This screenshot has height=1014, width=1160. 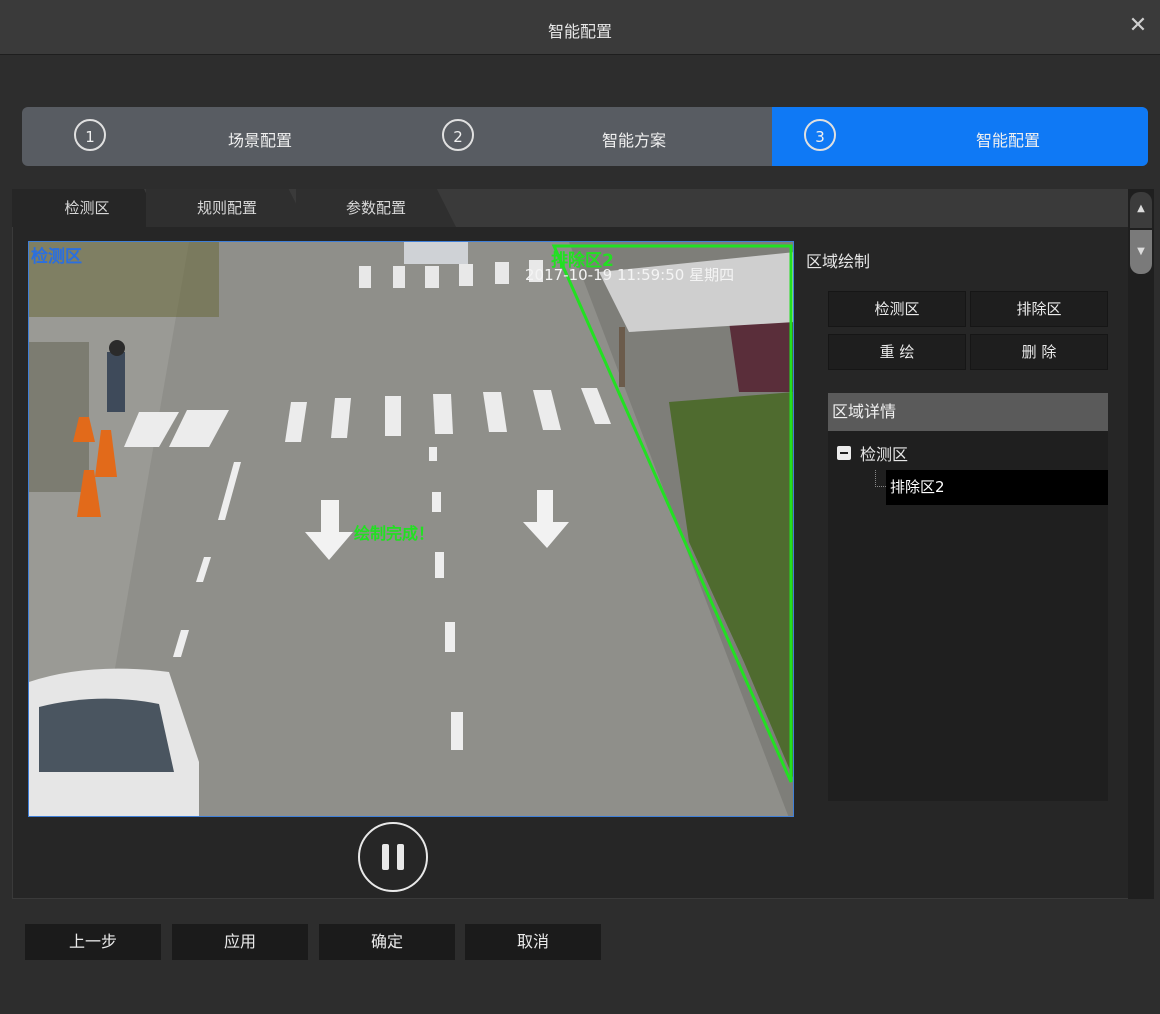 I want to click on draw-exclude-area-button: 排除区, so click(x=1039, y=309).